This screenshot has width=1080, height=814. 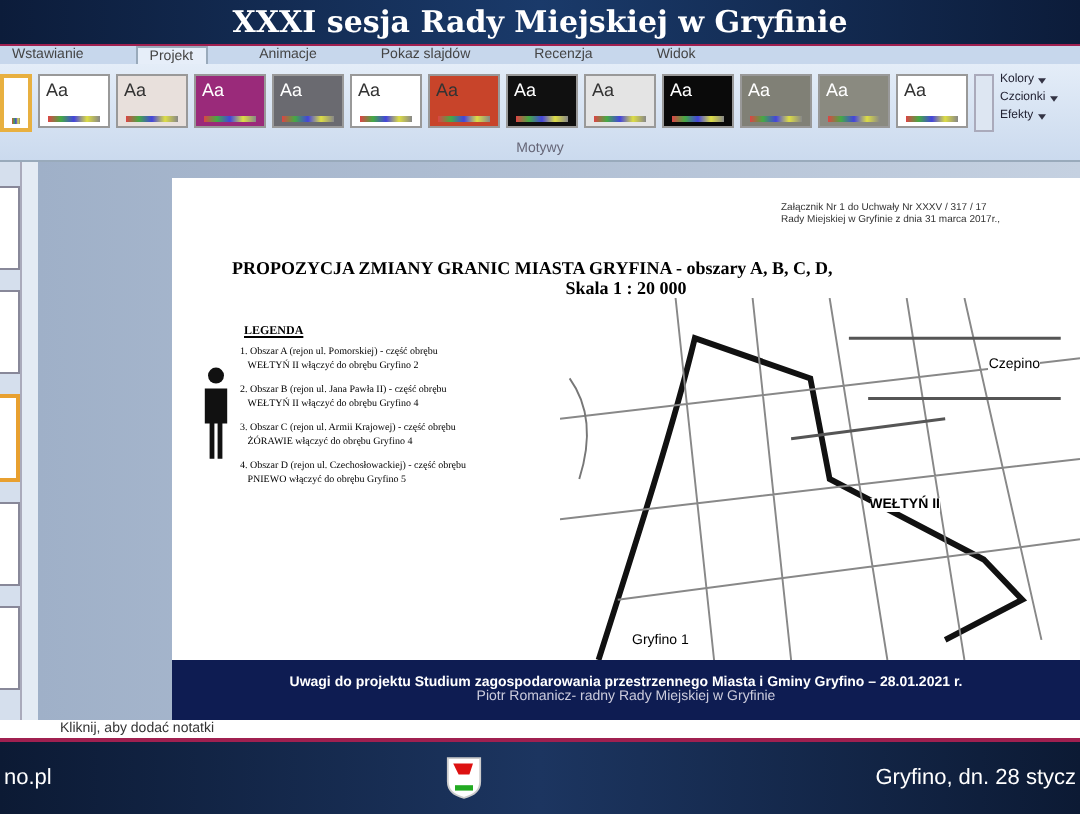 I want to click on broadcast-title: XXXI sesja Rady Miejskiej w Gryfinie, so click(x=540, y=22).